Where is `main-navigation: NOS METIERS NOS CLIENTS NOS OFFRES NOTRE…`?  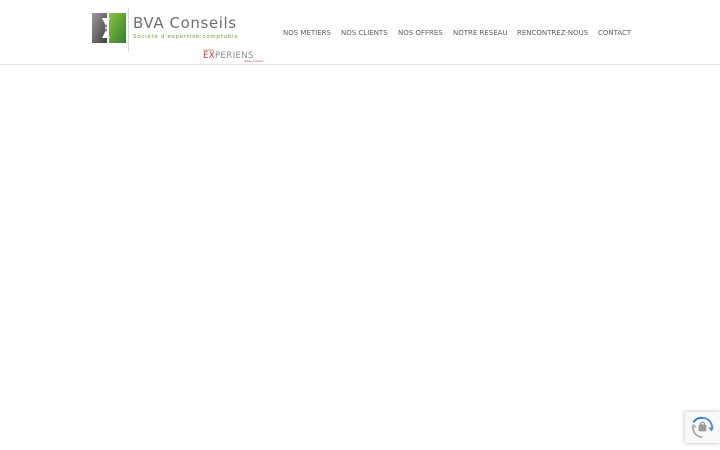 main-navigation: NOS METIERS NOS CLIENTS NOS OFFRES NOTRE… is located at coordinates (360, 32).